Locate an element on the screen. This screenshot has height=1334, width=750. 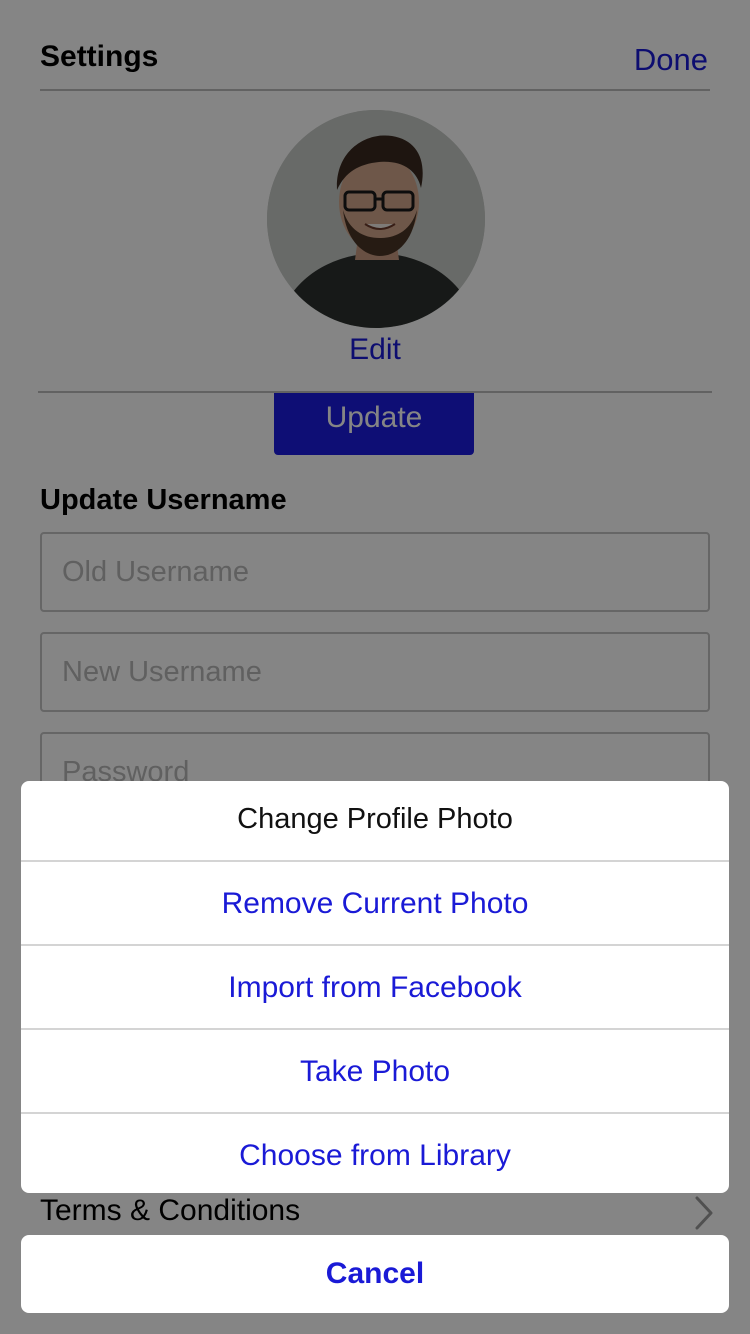
import-from-facebook-option: Import from Facebook is located at coordinates (375, 988).